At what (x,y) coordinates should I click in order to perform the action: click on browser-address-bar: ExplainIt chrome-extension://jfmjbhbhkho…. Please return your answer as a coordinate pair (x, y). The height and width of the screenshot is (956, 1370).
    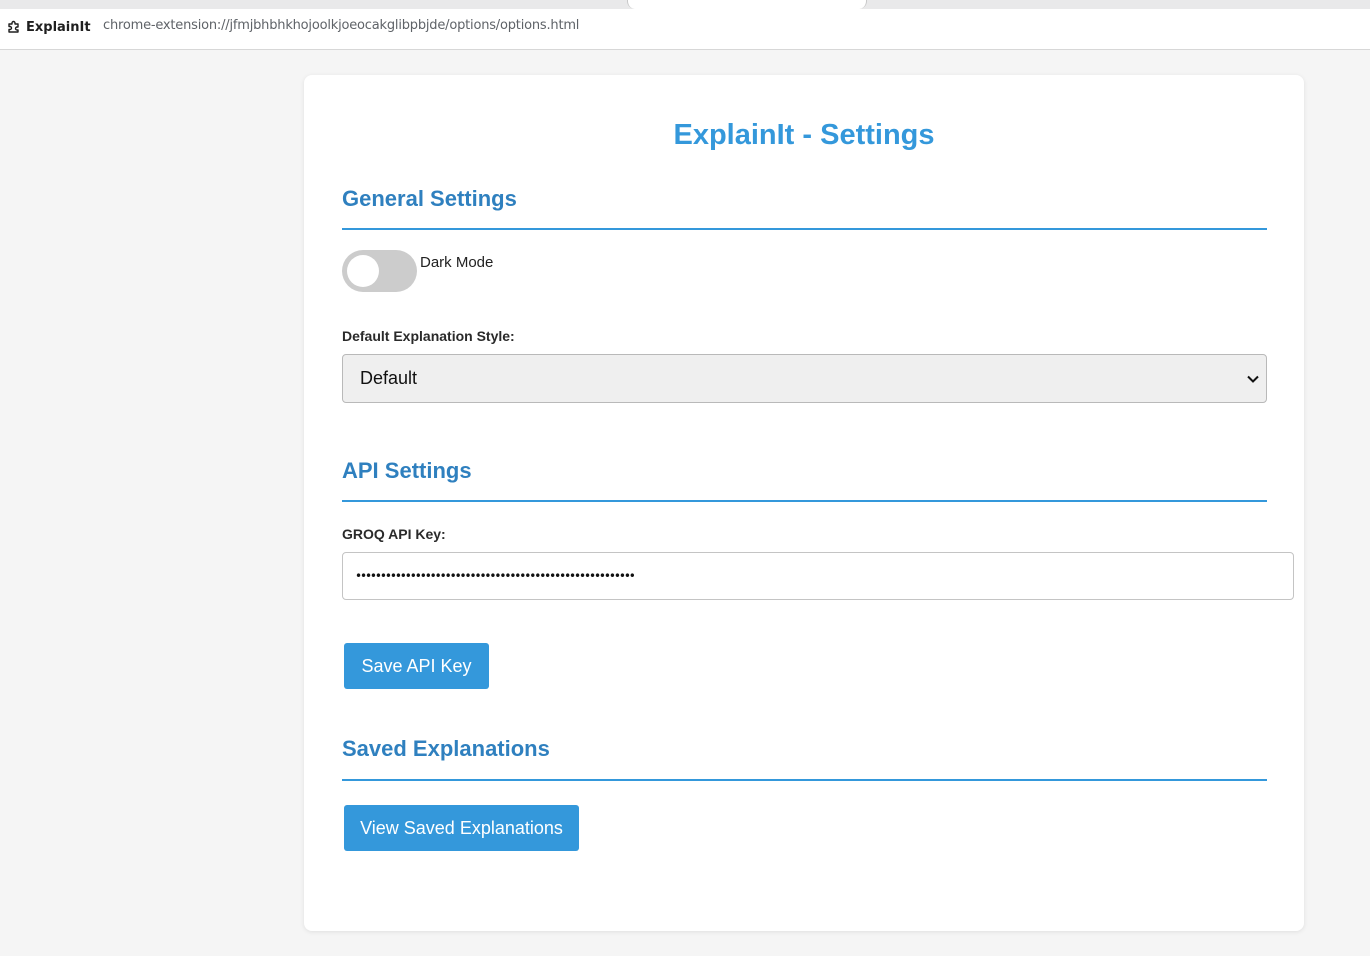
    Looking at the image, I should click on (685, 29).